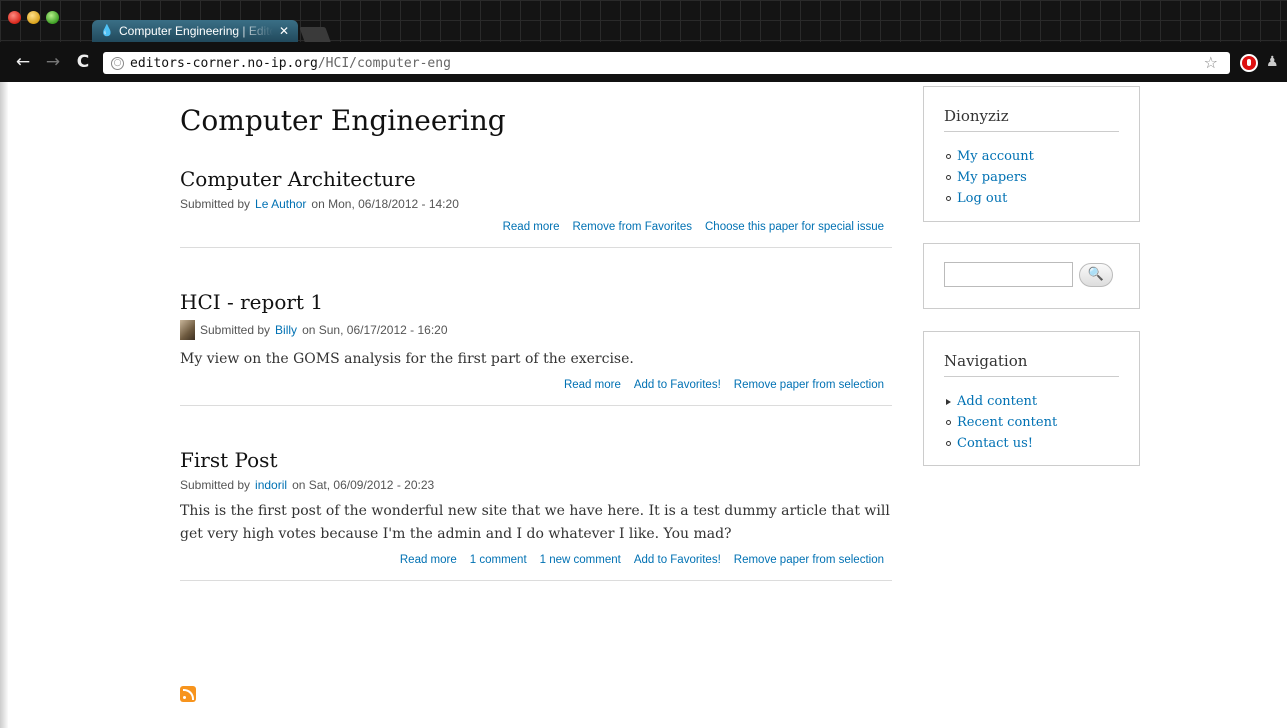  What do you see at coordinates (280, 204) in the screenshot?
I see `author-link: Le Author` at bounding box center [280, 204].